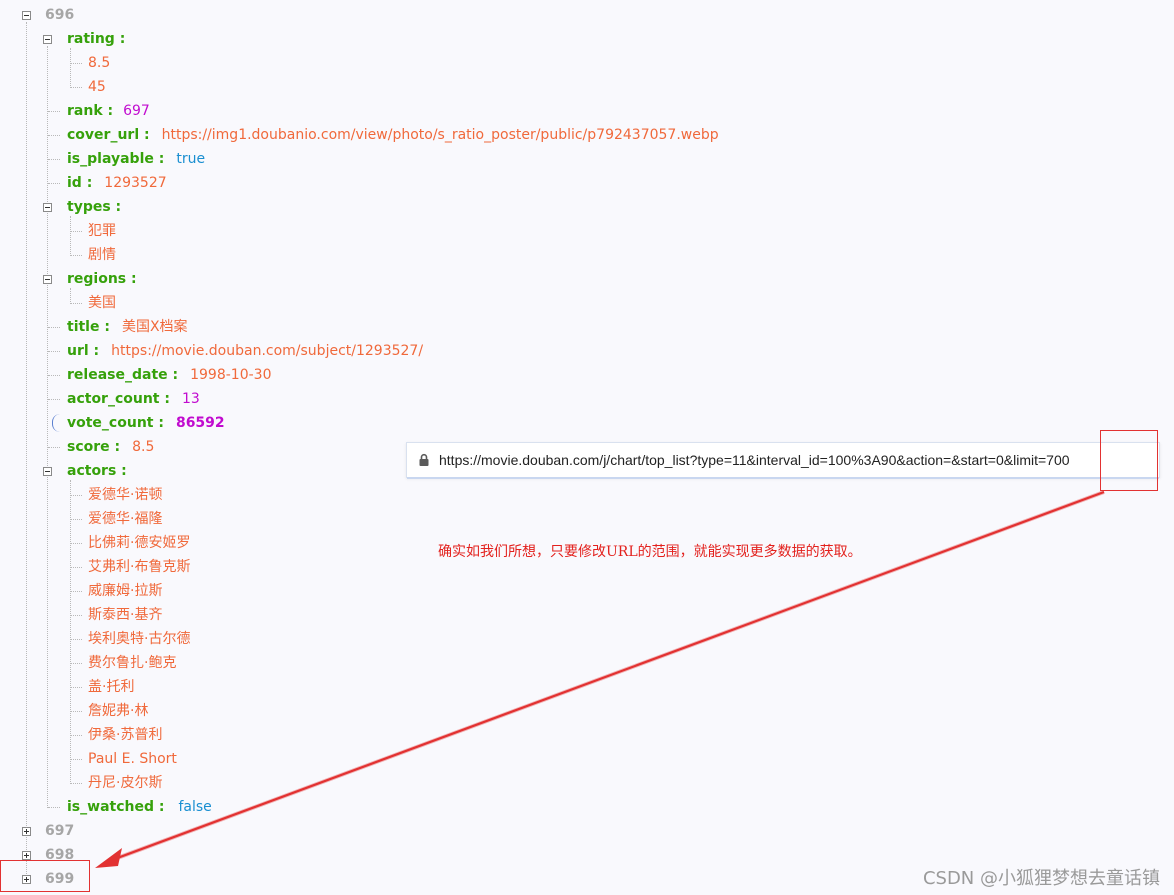 The width and height of the screenshot is (1174, 895). I want to click on actor-item: 费尔鲁扎·鲍克, so click(132, 663).